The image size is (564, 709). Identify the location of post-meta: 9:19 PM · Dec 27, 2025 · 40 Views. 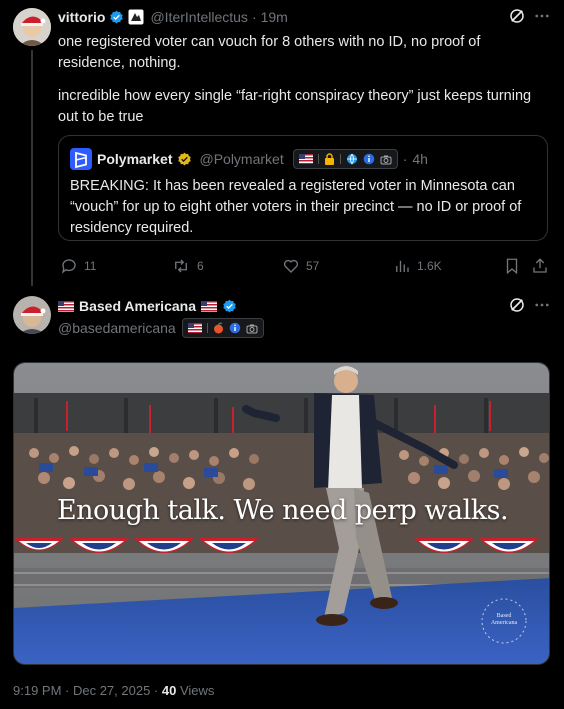
(113, 690).